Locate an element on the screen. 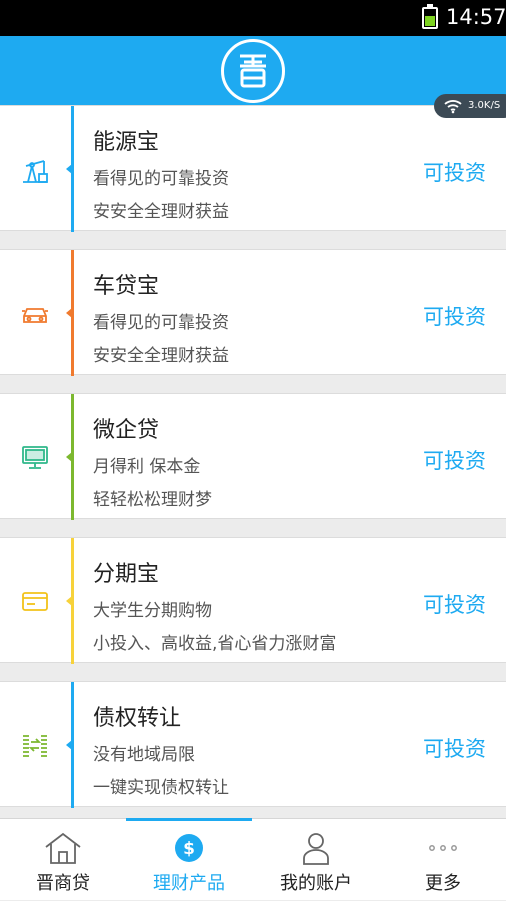 The width and height of the screenshot is (506, 901). product-title: 能源宝 is located at coordinates (126, 142).